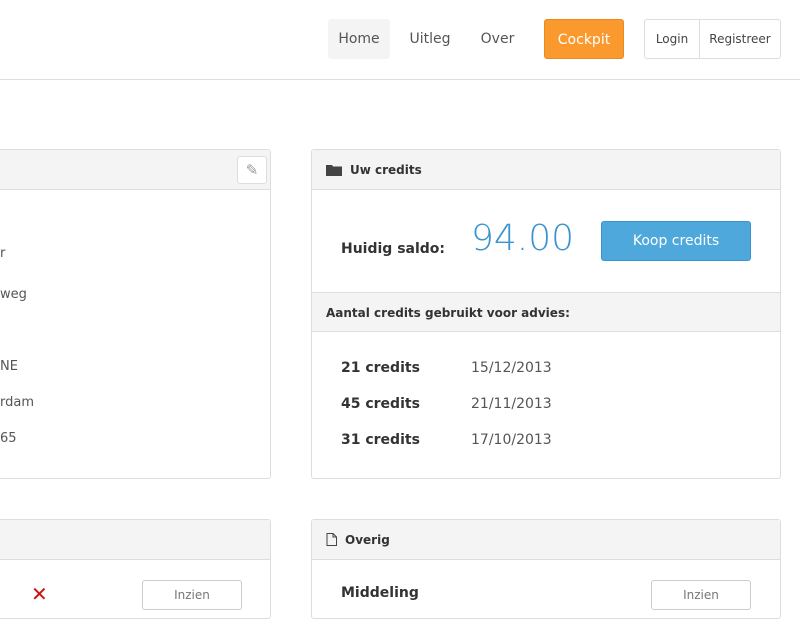 The image size is (800, 619). I want to click on cross-icon: ✕, so click(39, 594).